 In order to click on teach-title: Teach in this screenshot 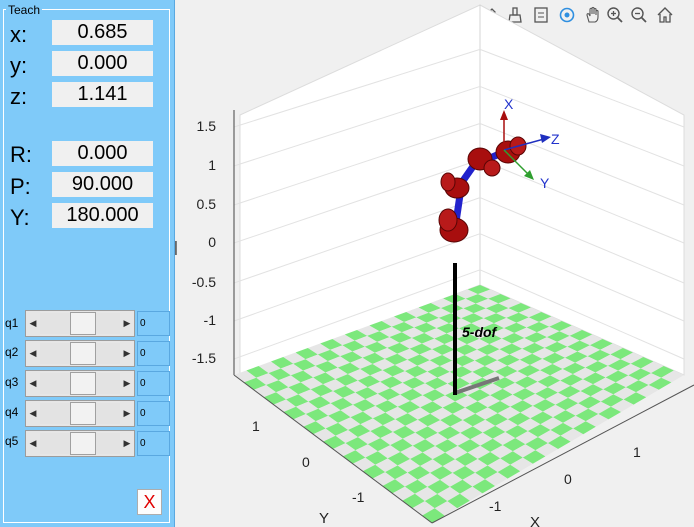, I will do `click(24, 10)`.